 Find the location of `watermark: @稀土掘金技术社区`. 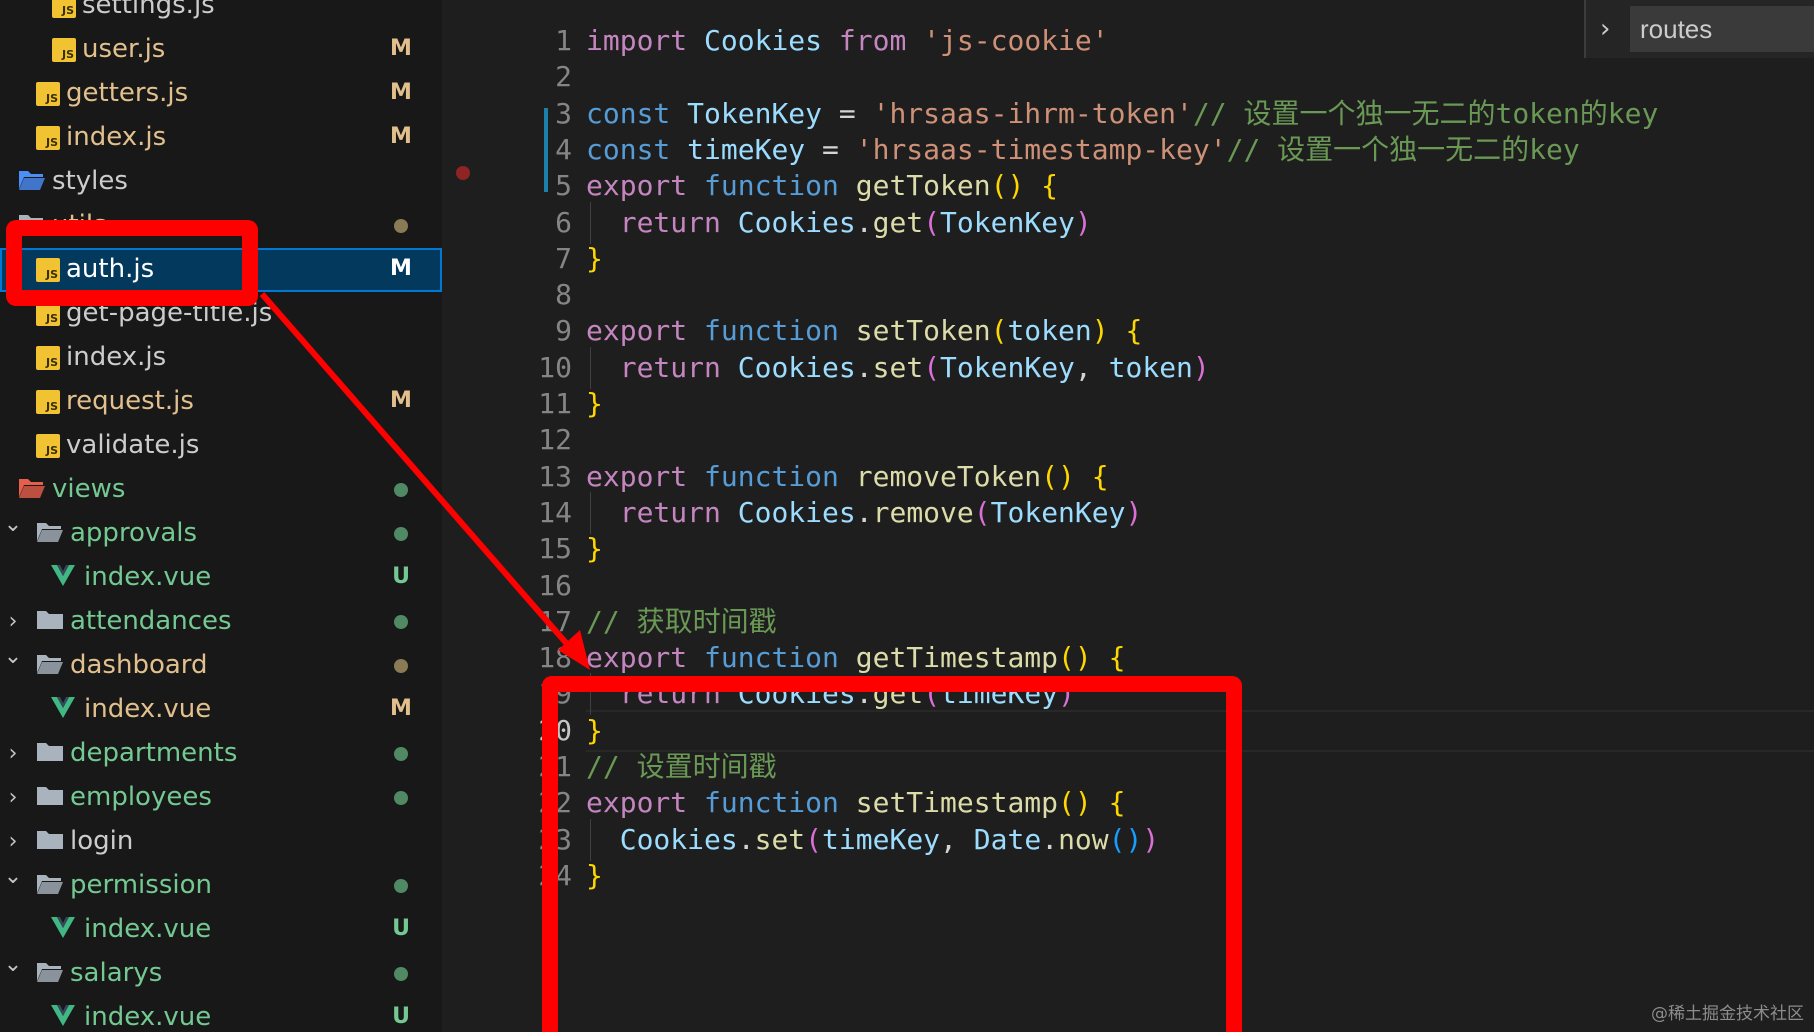

watermark: @稀土掘金技术社区 is located at coordinates (1727, 1014).